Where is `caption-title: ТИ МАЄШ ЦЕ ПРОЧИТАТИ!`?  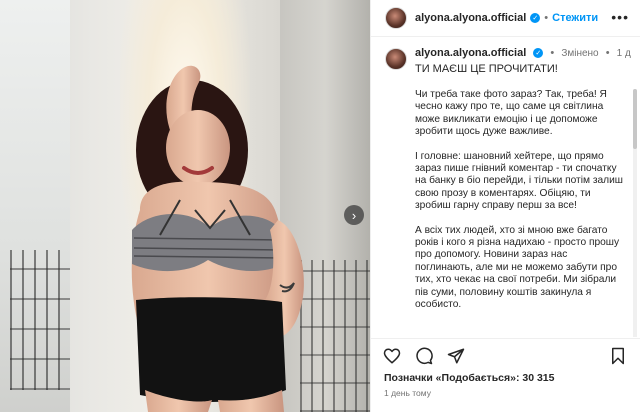 caption-title: ТИ МАЄШ ЦЕ ПРОЧИТАТИ! is located at coordinates (486, 69).